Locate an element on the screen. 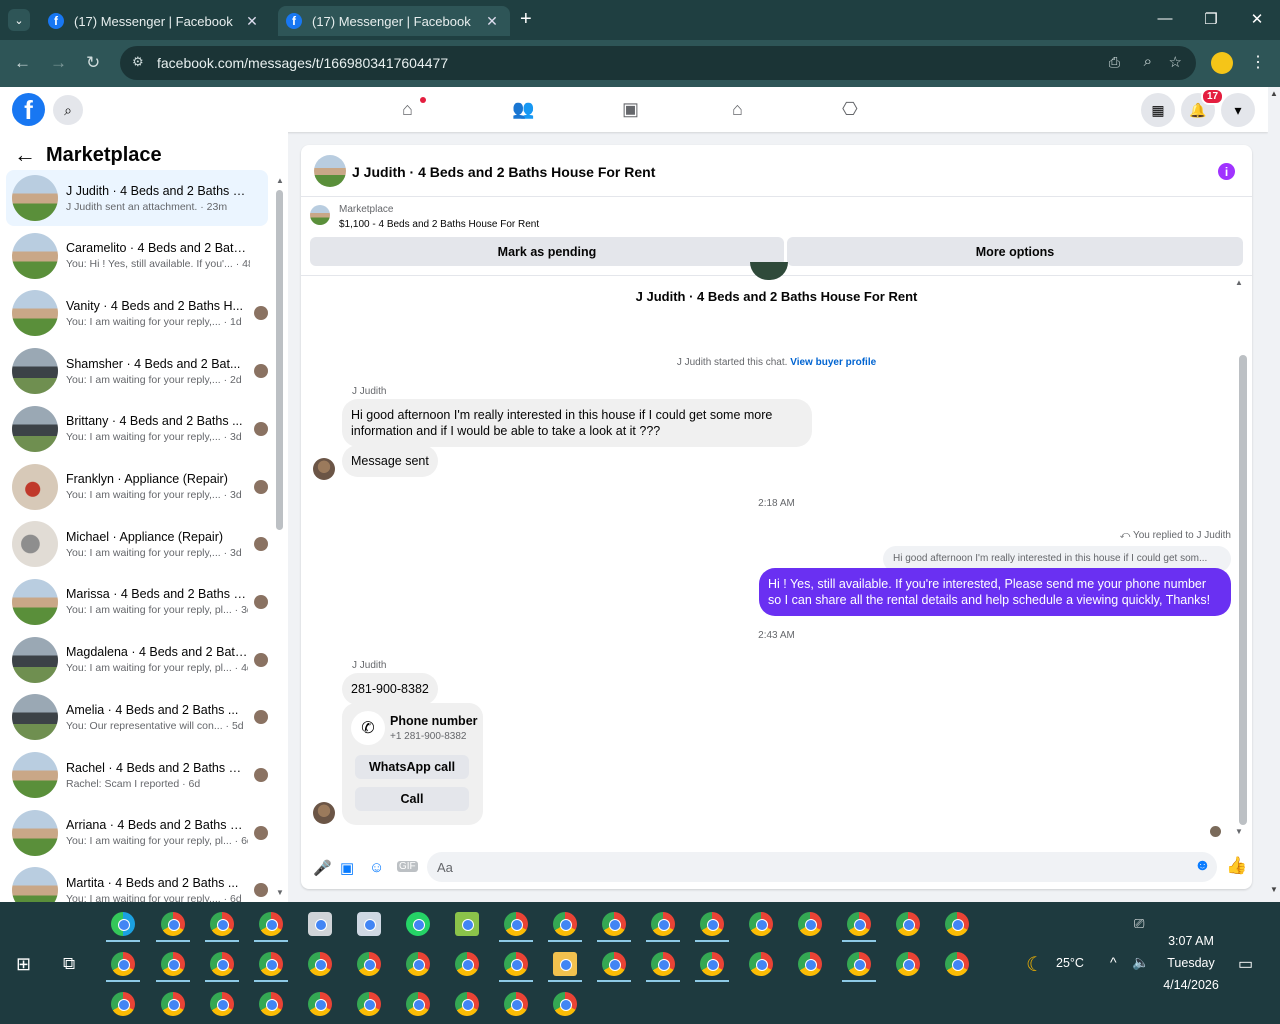 The image size is (1280, 1024). clock-date: 4/14/2026 is located at coordinates (1191, 985).